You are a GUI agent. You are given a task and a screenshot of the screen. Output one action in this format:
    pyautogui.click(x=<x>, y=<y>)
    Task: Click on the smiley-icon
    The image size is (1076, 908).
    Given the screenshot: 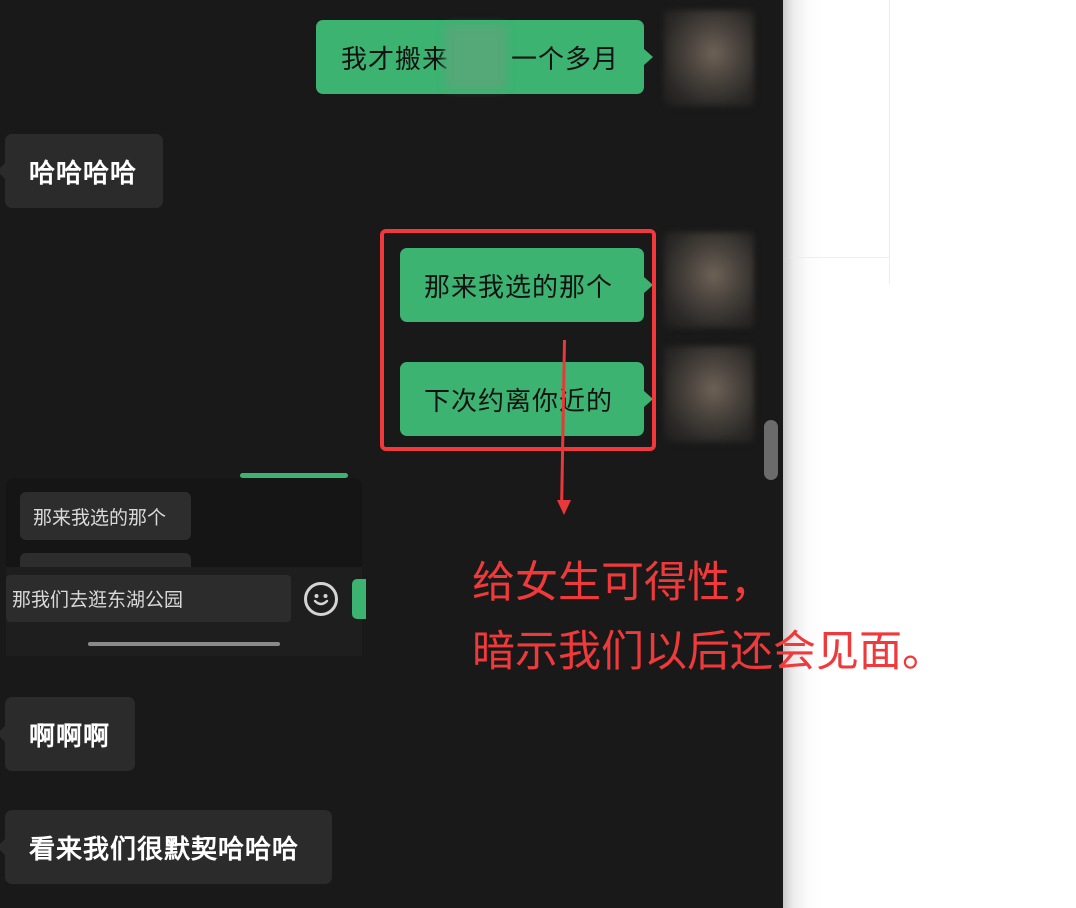 What is the action you would take?
    pyautogui.click(x=321, y=599)
    